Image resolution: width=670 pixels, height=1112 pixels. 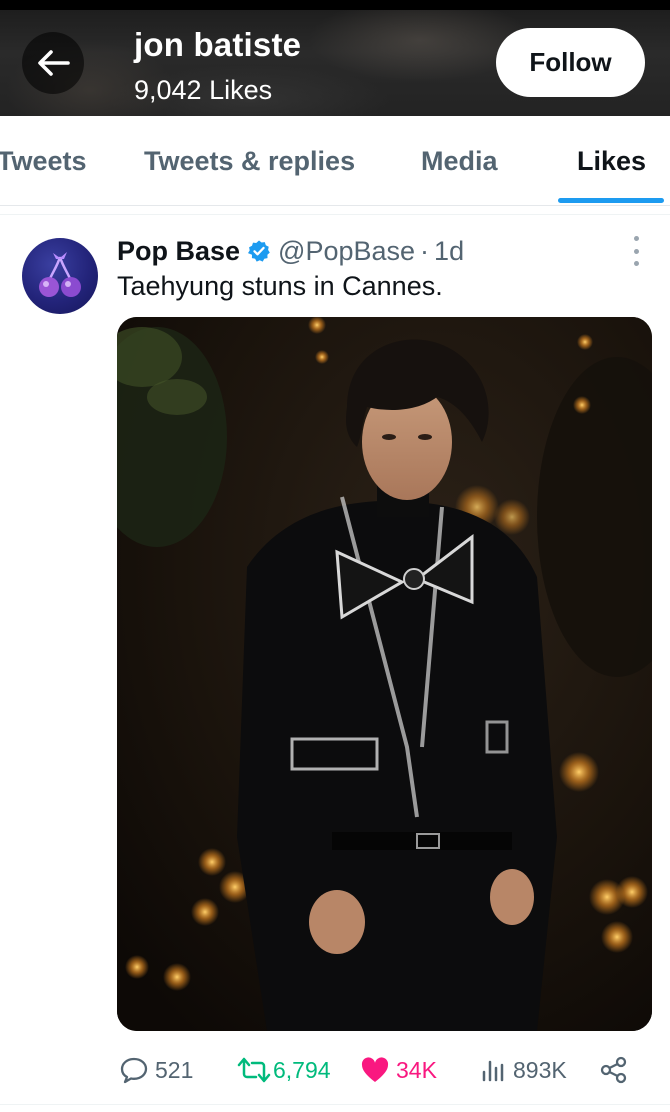 I want to click on back-button, so click(x=53, y=63).